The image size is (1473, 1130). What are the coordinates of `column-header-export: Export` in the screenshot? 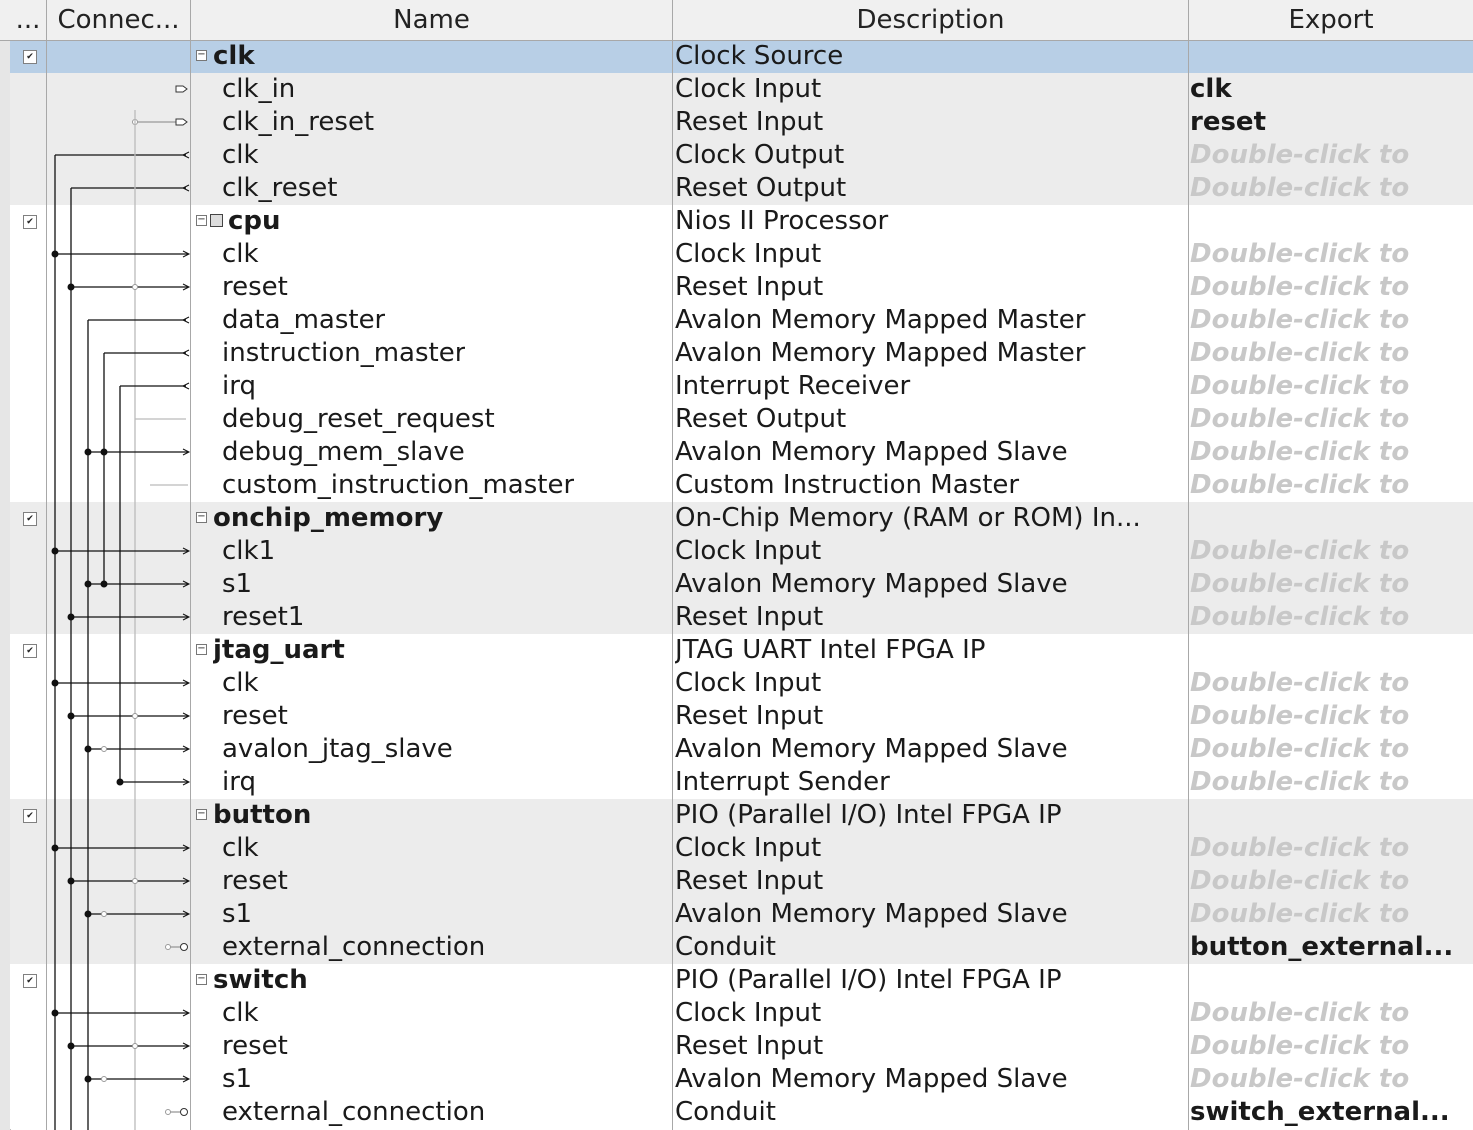 It's located at (1331, 20).